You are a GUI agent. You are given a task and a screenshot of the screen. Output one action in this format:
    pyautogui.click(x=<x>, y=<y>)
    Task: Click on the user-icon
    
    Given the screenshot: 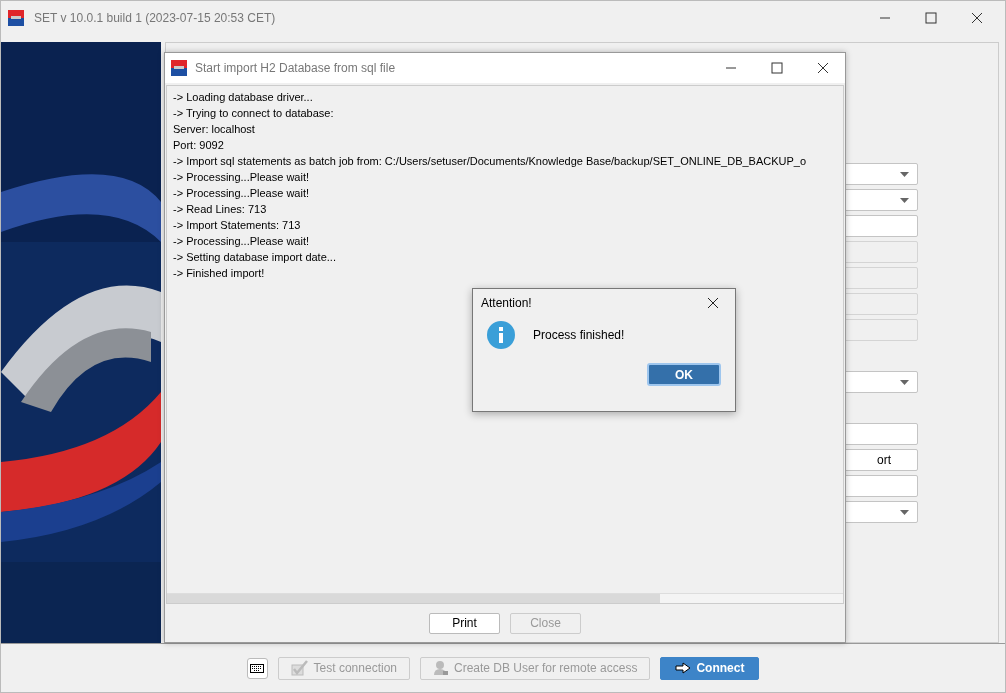 What is the action you would take?
    pyautogui.click(x=441, y=668)
    